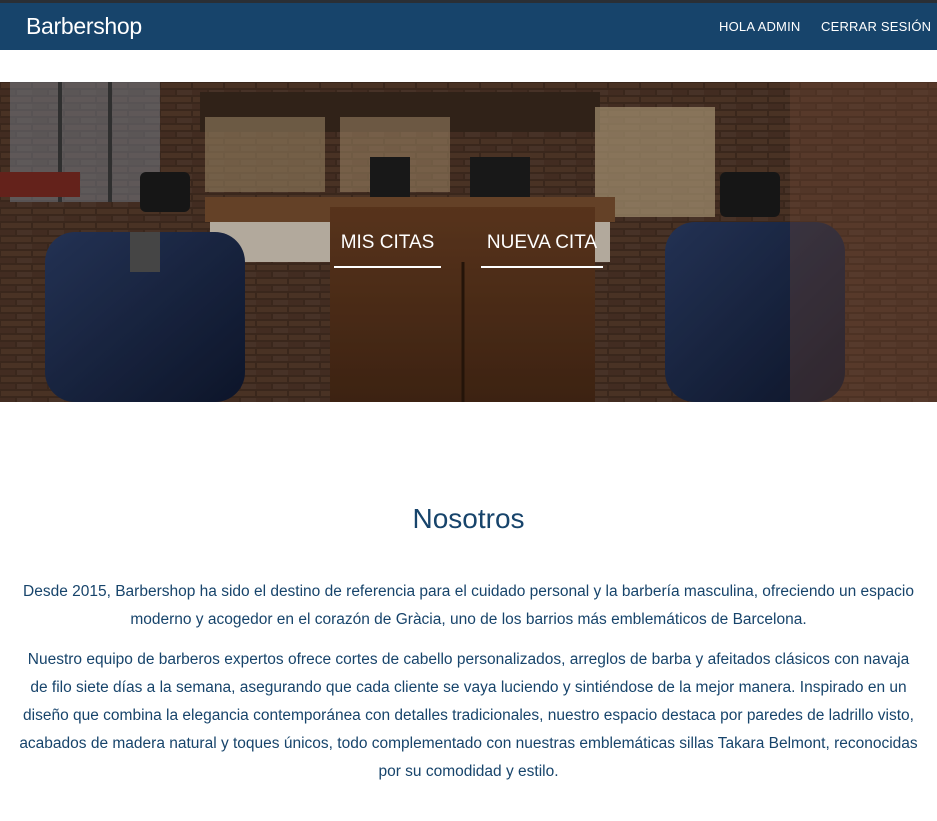 Image resolution: width=937 pixels, height=821 pixels. Describe the element at coordinates (468, 25) in the screenshot. I see `top-navbar: Barbershop HOLA ADMIN CERRAR SESIÓN` at that location.